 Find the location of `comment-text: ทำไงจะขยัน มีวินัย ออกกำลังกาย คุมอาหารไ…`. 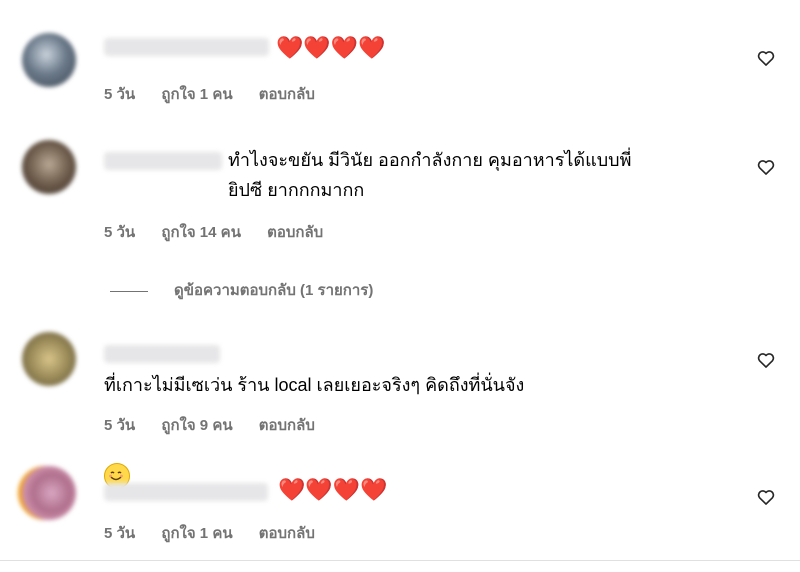

comment-text: ทำไงจะขยัน มีวินัย ออกกำลังกาย คุมอาหารไ… is located at coordinates (430, 175).